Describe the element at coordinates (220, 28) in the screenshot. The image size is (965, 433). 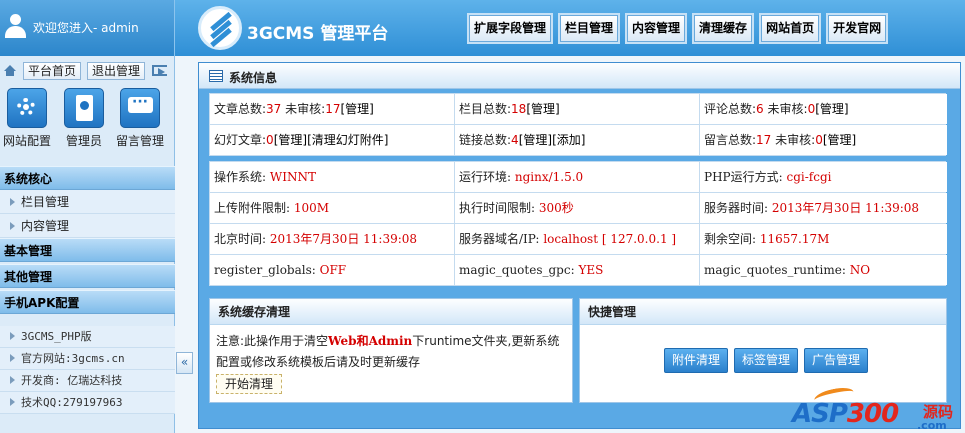
I see `logo-icon` at that location.